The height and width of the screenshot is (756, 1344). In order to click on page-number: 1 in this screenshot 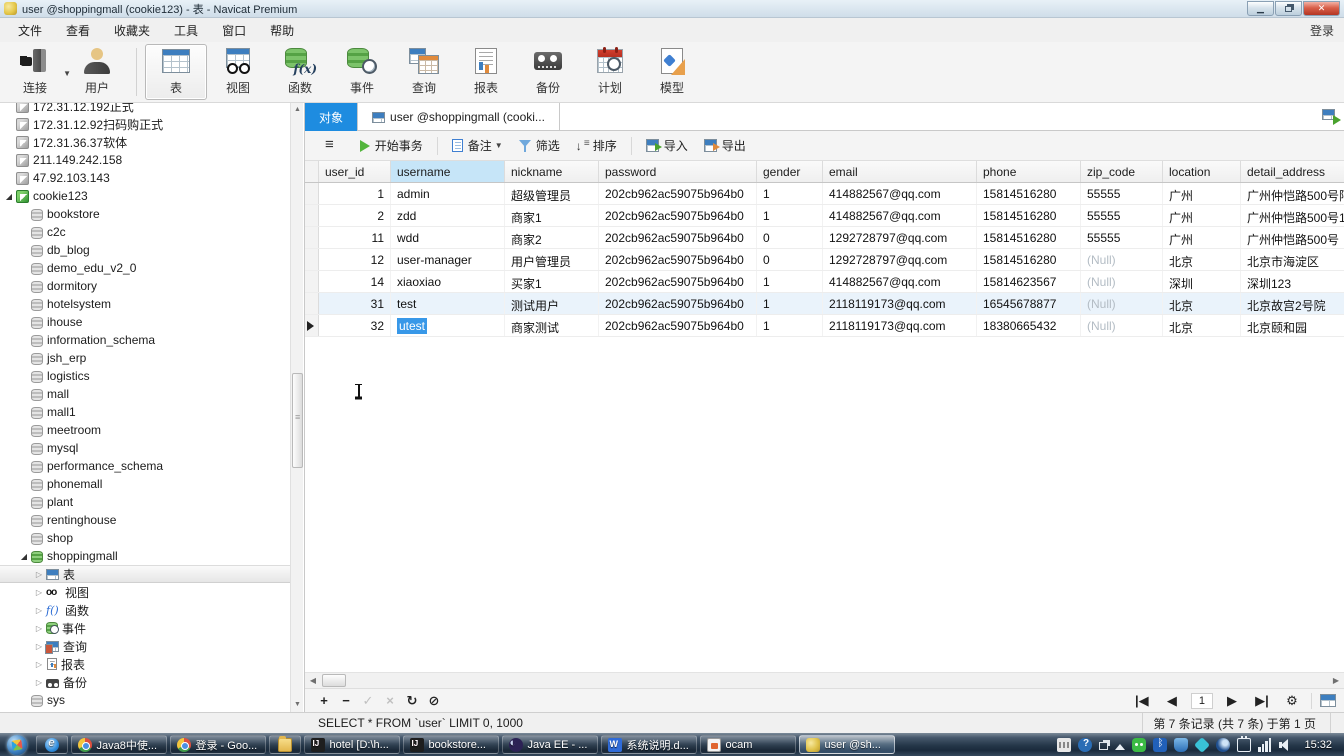, I will do `click(1201, 700)`.